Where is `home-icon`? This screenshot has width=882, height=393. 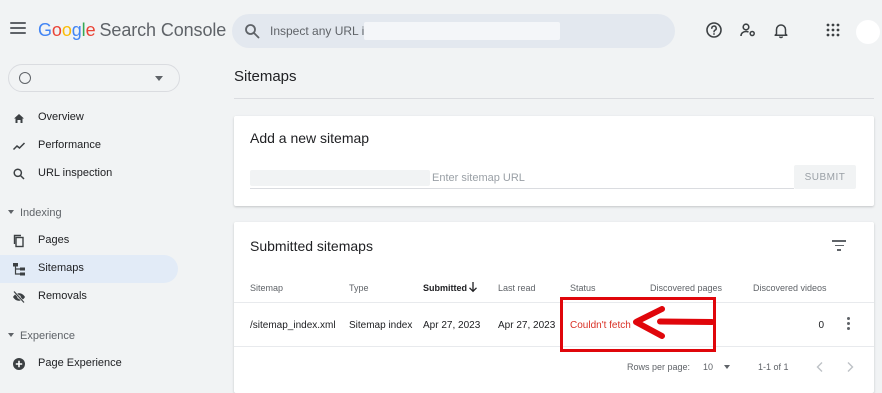
home-icon is located at coordinates (19, 118).